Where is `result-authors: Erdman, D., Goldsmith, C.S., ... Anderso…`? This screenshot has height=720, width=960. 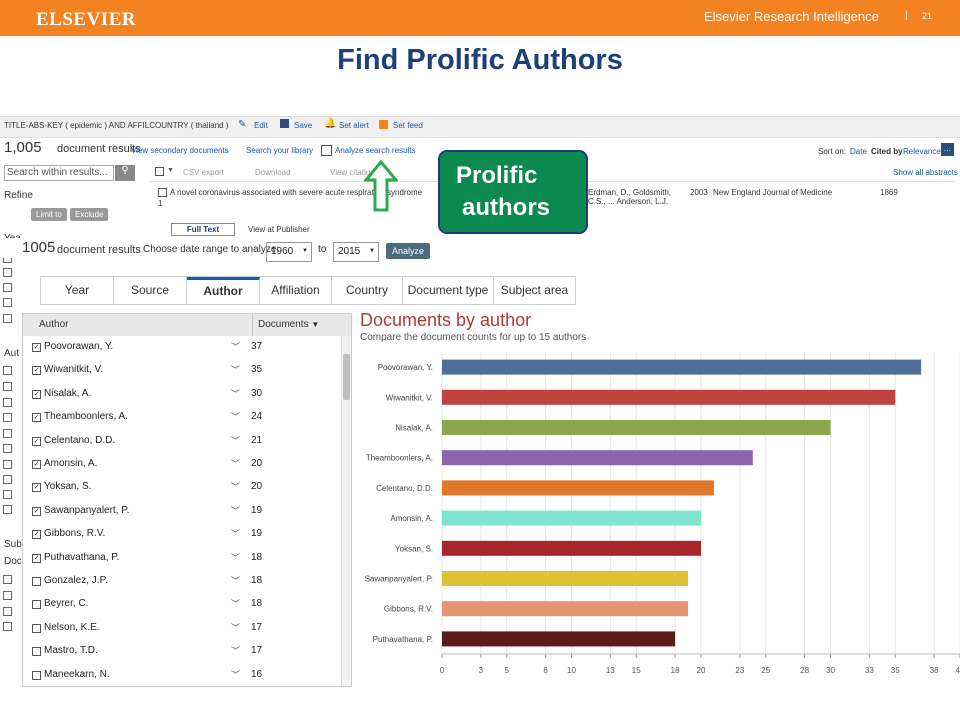 result-authors: Erdman, D., Goldsmith, C.S., ... Anderso… is located at coordinates (637, 197).